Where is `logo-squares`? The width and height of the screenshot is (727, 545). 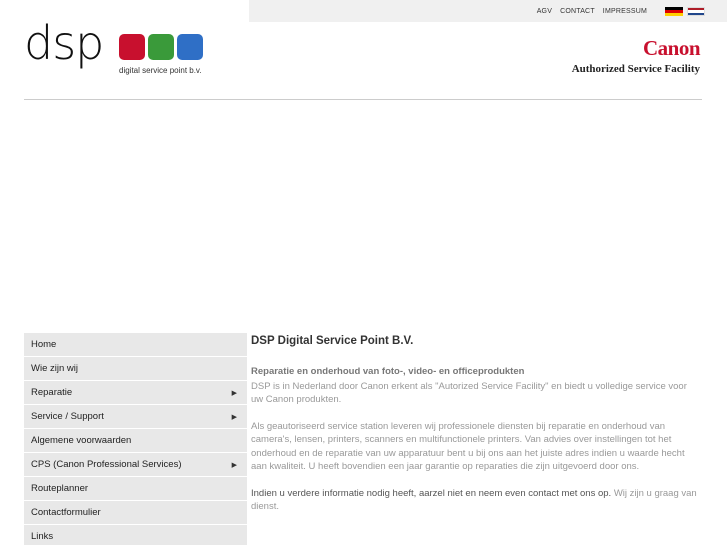 logo-squares is located at coordinates (161, 47).